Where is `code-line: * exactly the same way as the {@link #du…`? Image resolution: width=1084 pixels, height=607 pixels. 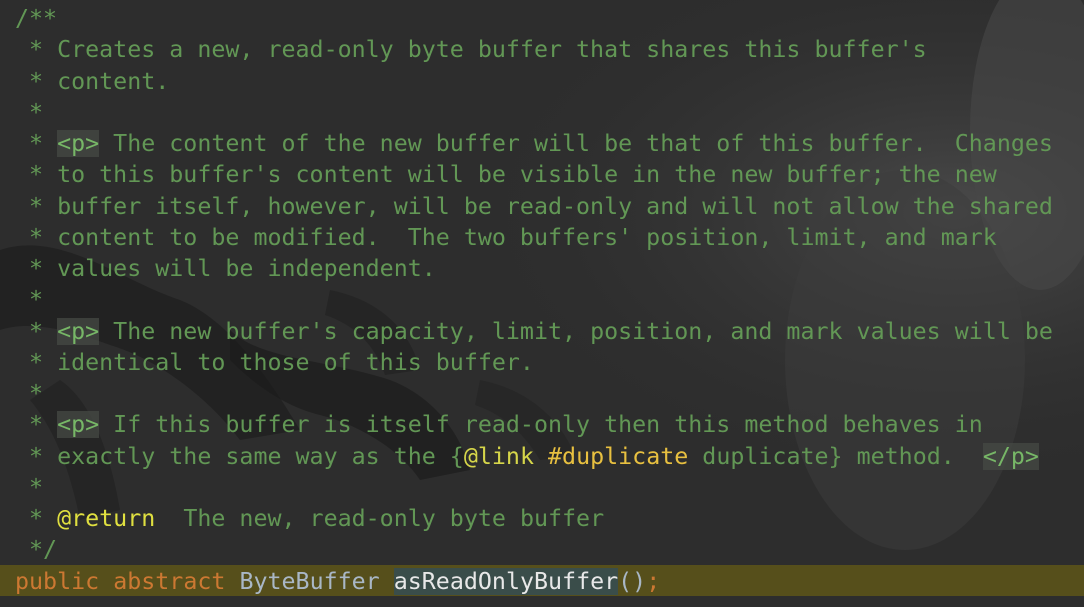
code-line: * exactly the same way as the {@link #du… is located at coordinates (545, 456).